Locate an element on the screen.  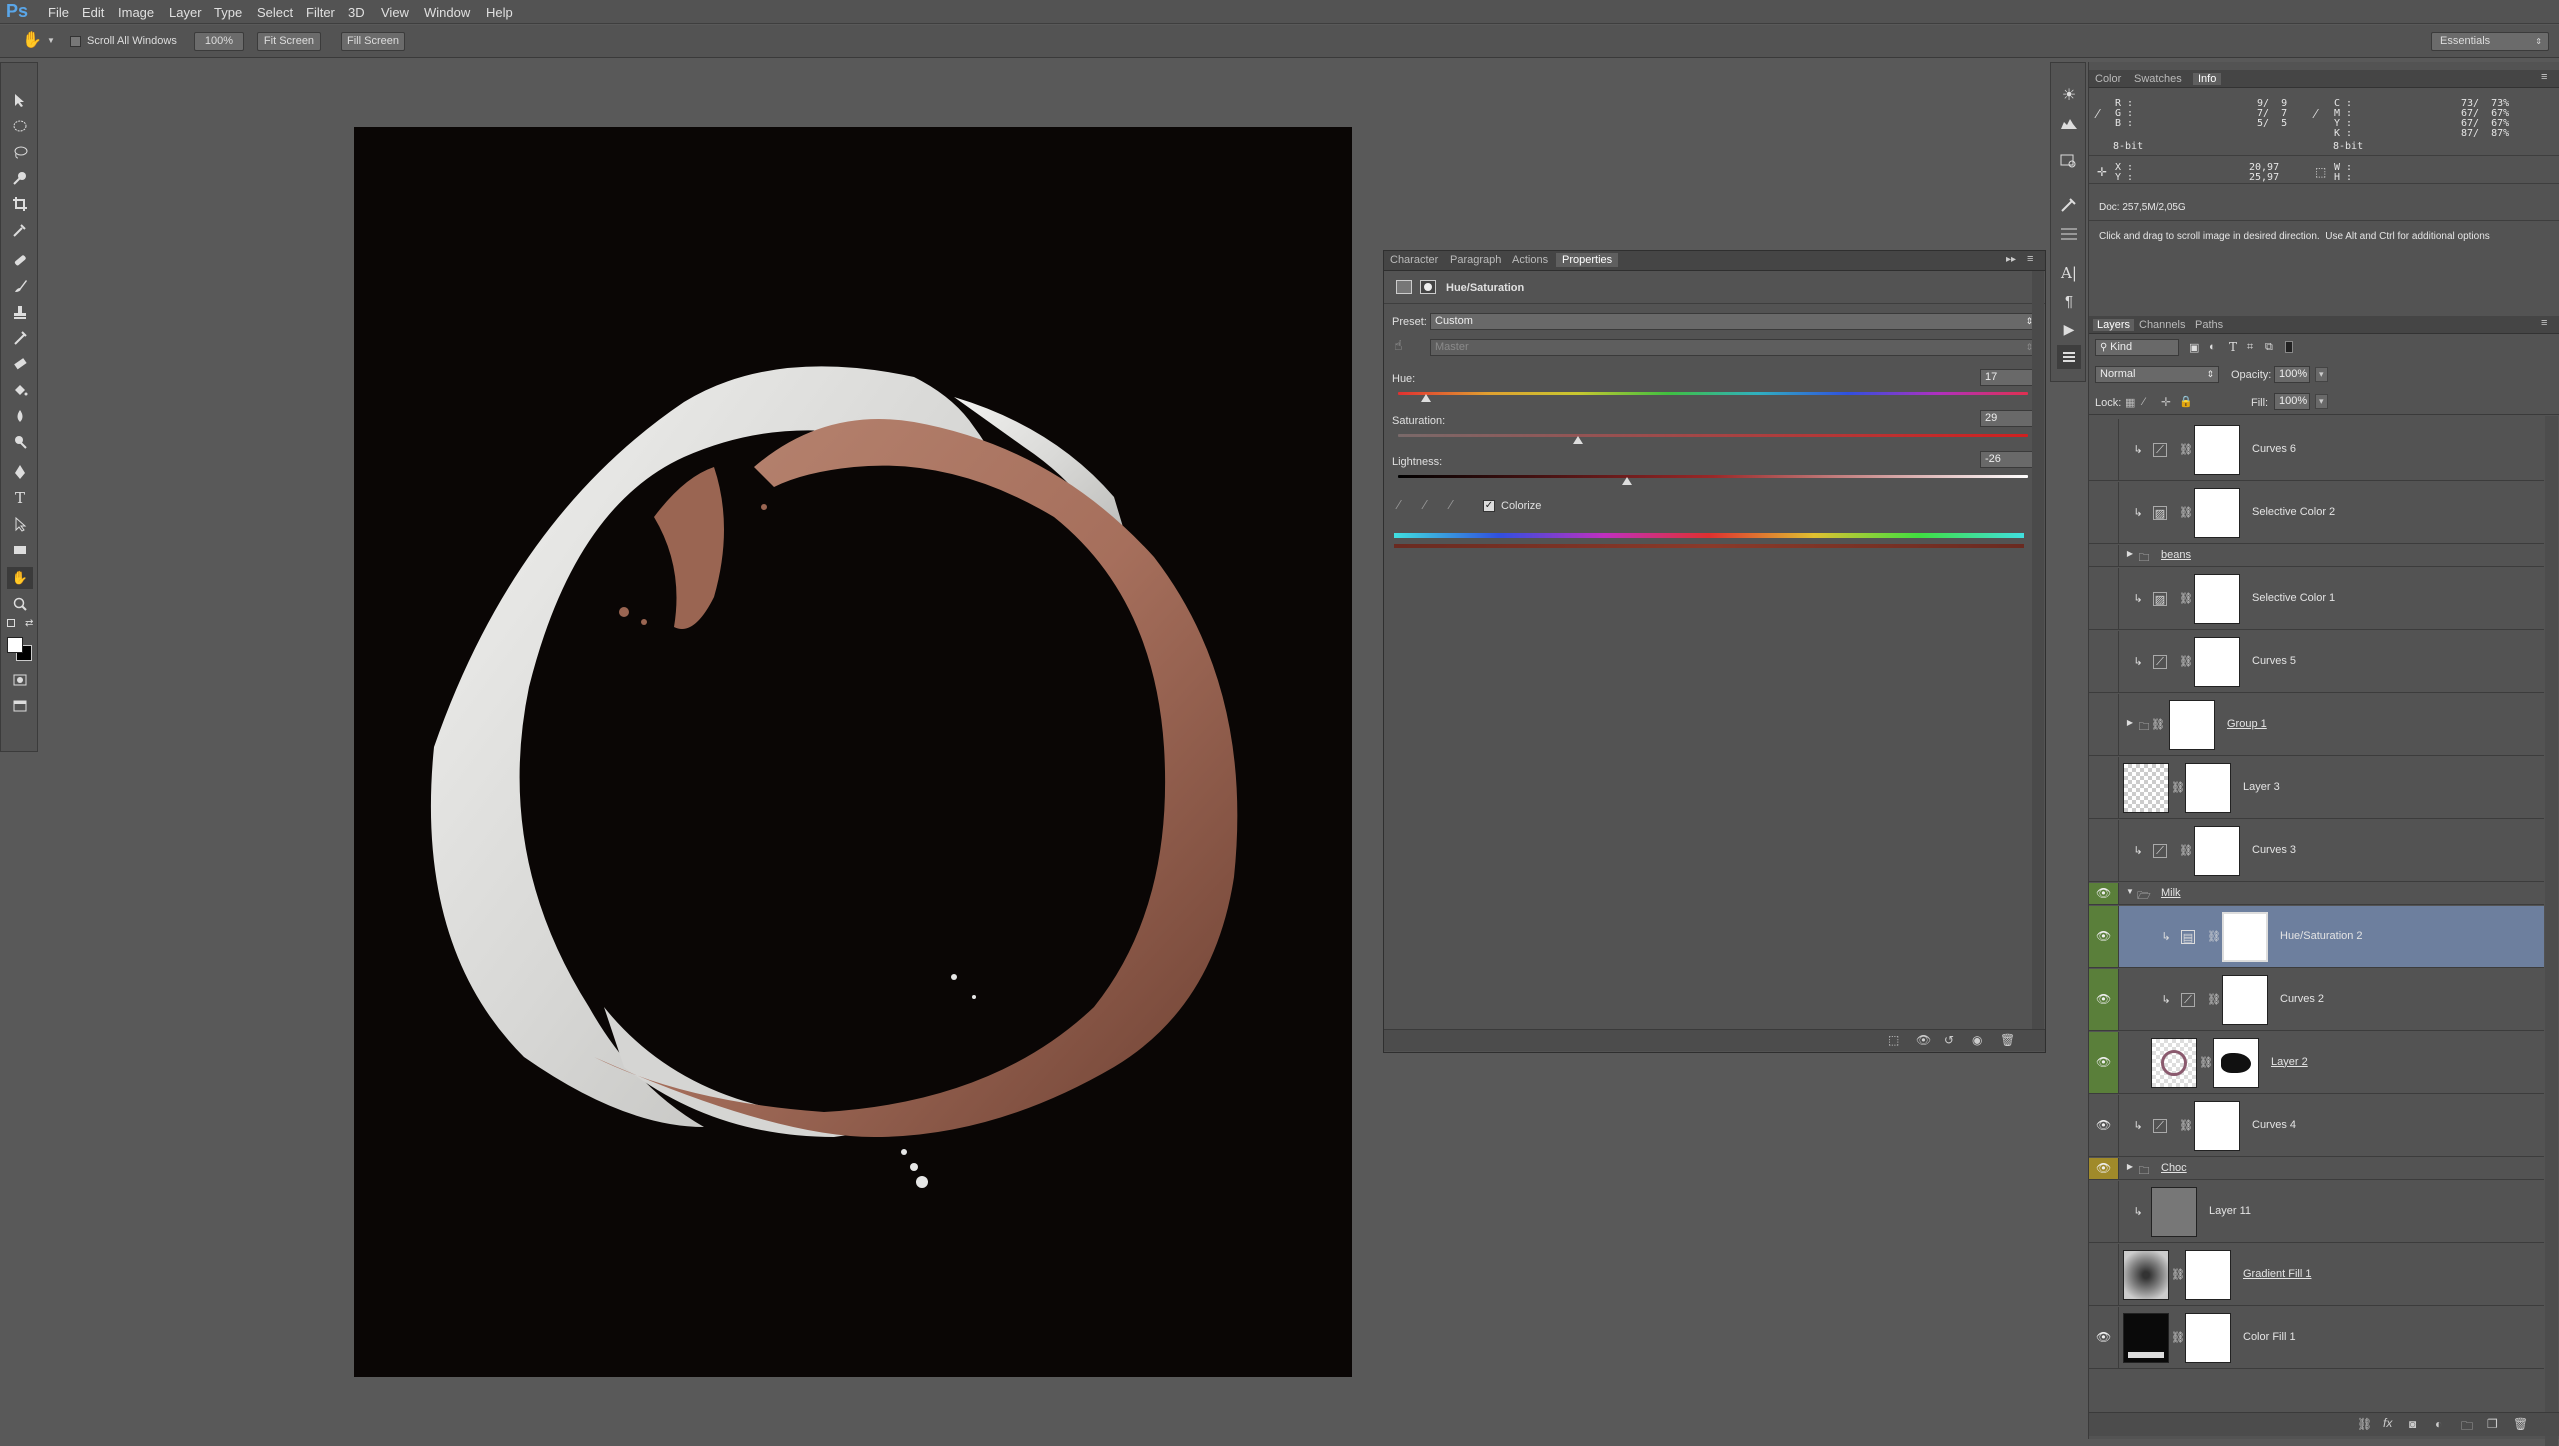
reset-icon: ↺ is located at coordinates (1949, 1040).